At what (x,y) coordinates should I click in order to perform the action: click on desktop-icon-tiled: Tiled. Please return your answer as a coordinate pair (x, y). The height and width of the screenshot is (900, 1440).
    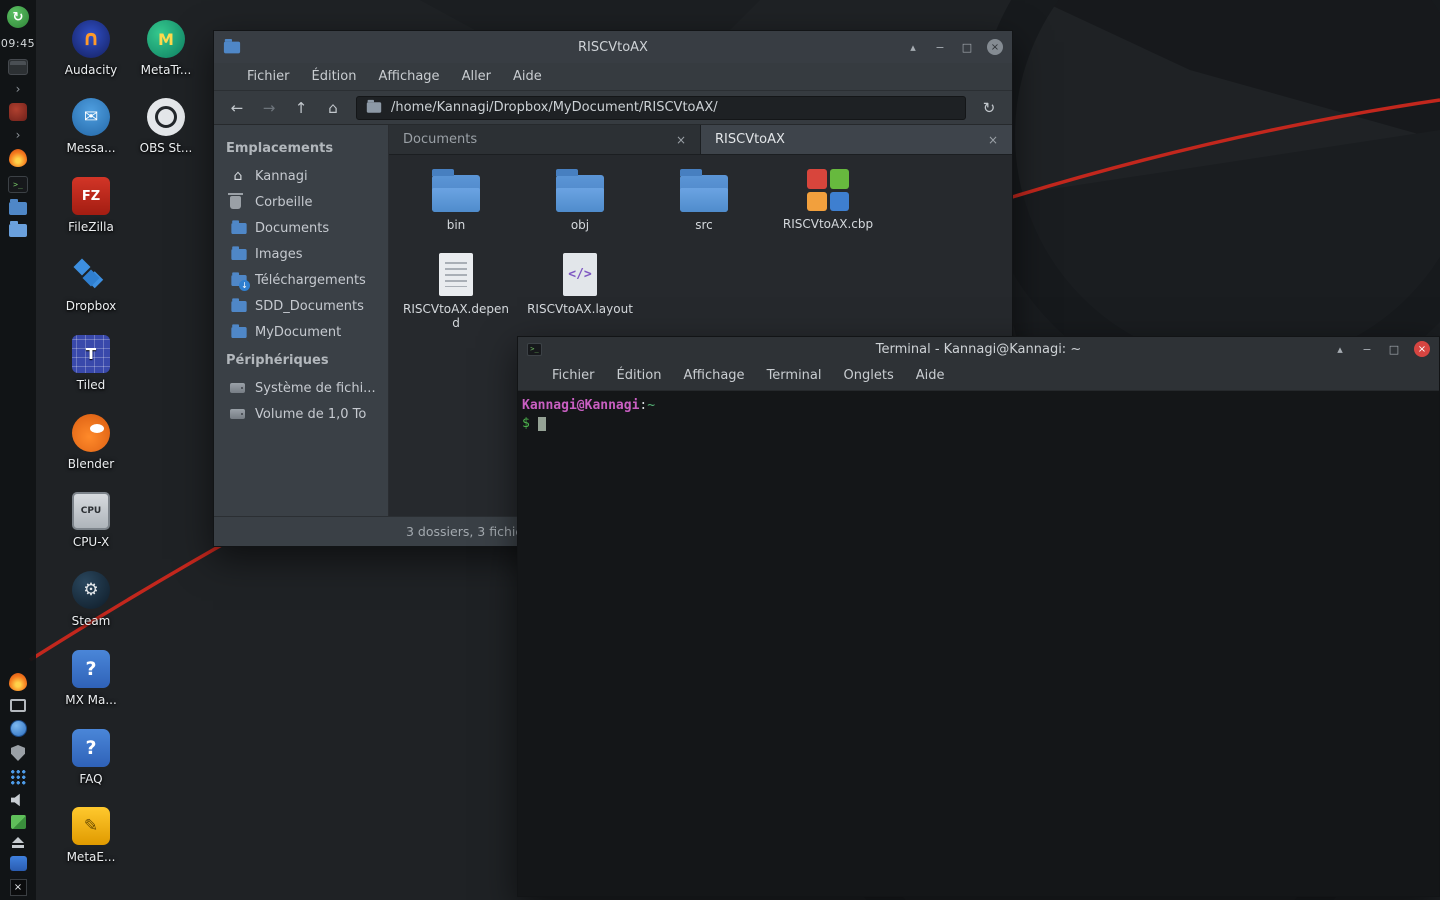
    Looking at the image, I should click on (91, 363).